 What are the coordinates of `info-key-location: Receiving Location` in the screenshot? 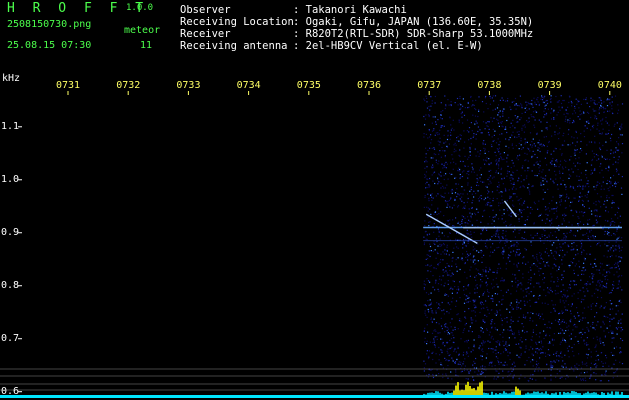 It's located at (237, 22).